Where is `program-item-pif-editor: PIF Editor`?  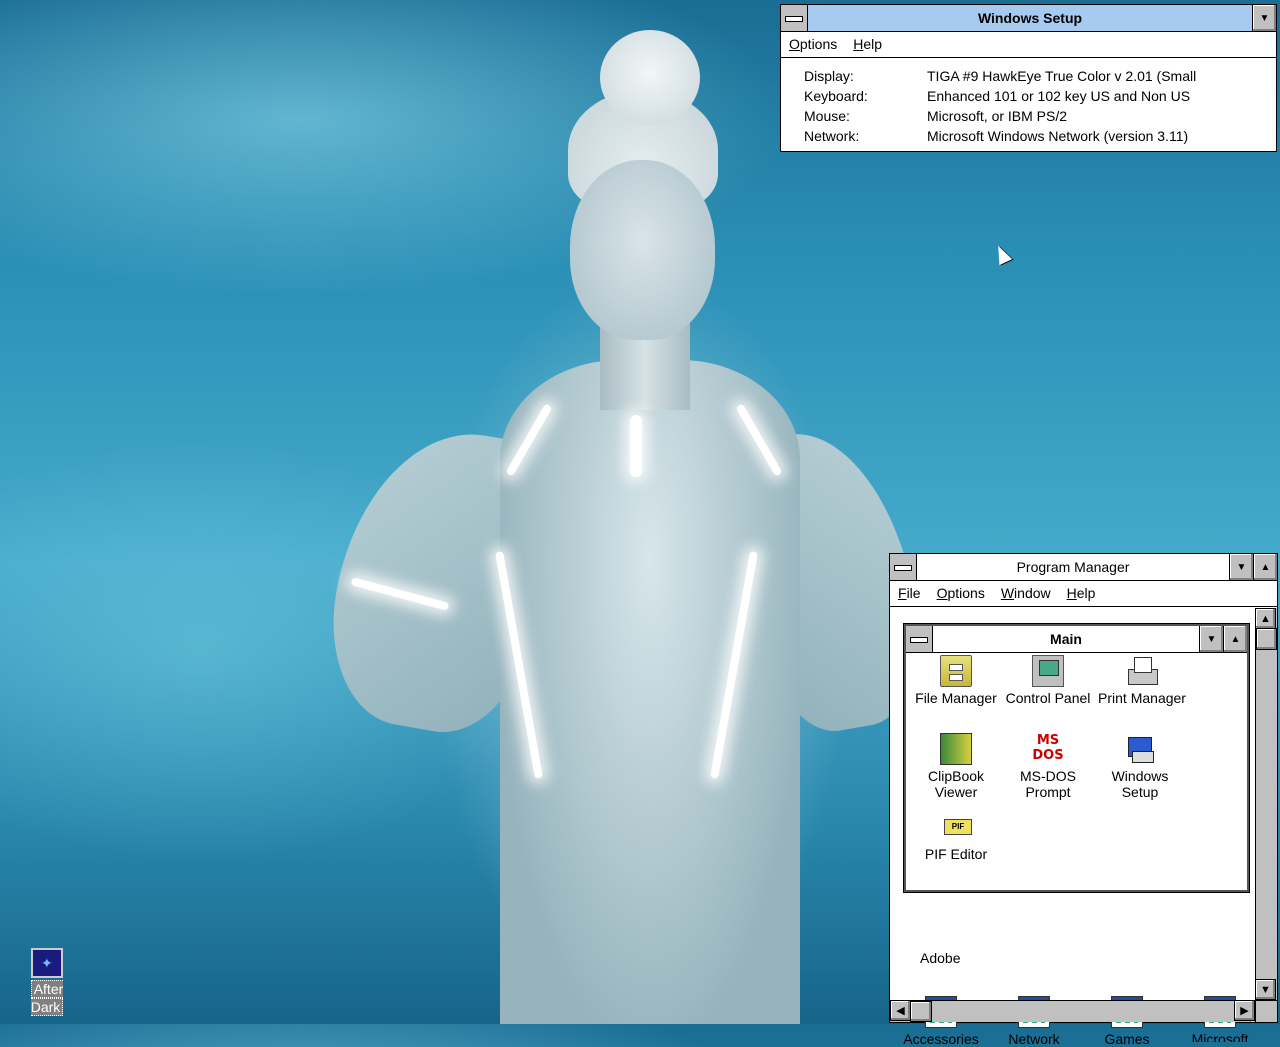 program-item-pif-editor: PIF Editor is located at coordinates (956, 836).